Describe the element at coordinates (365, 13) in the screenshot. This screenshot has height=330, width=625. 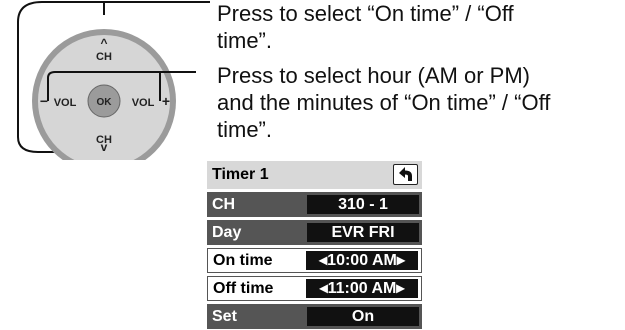
I see `ch-instruction-line1: Press to select “On time” / “Off` at that location.